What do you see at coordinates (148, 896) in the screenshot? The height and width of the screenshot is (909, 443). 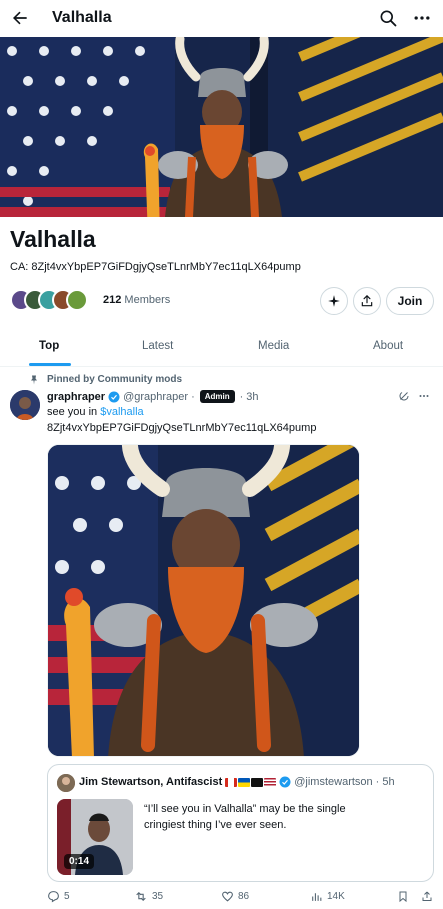 I see `repost-button: 35` at bounding box center [148, 896].